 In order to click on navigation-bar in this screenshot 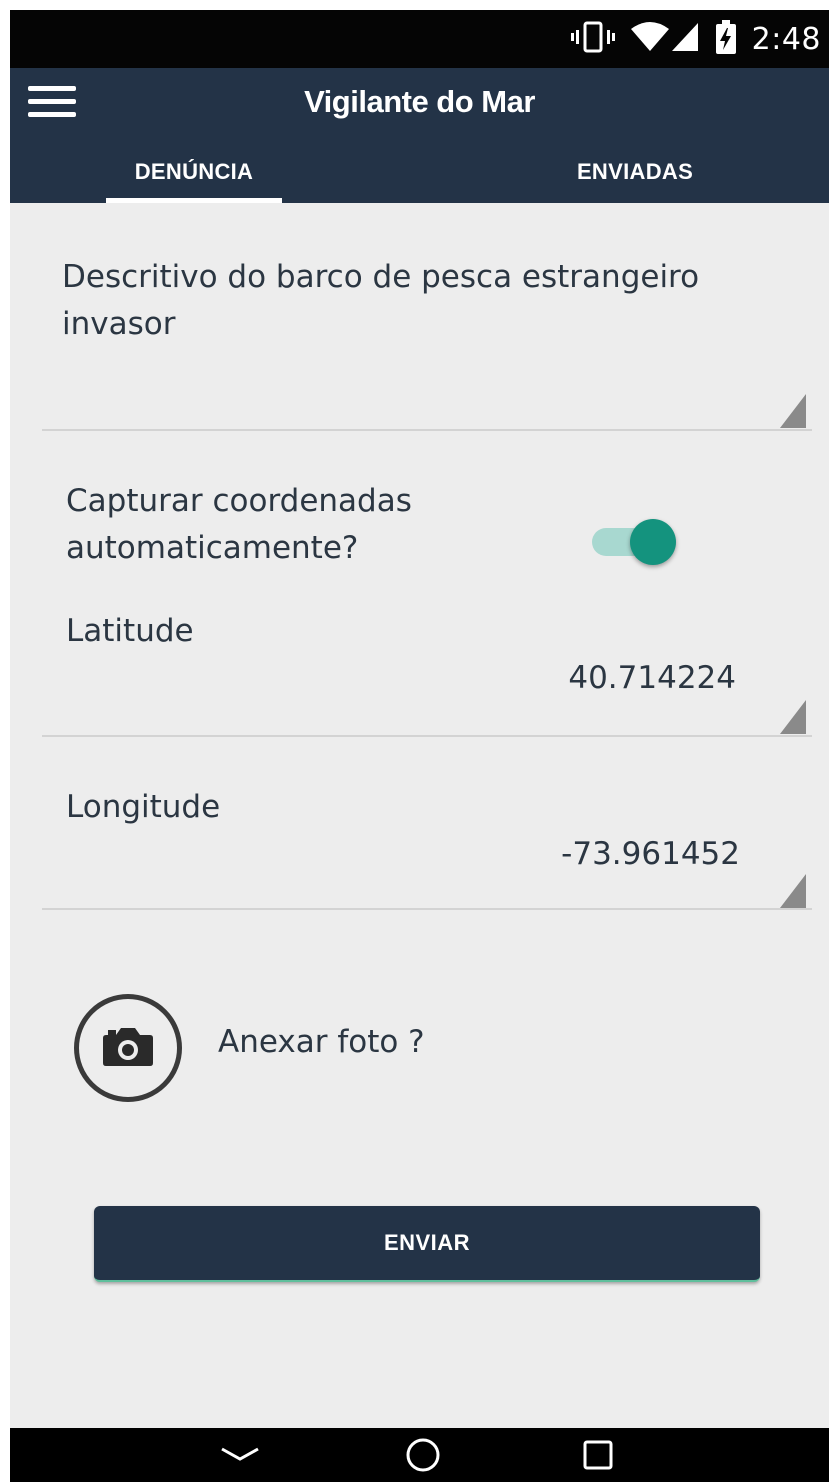, I will do `click(419, 1455)`.